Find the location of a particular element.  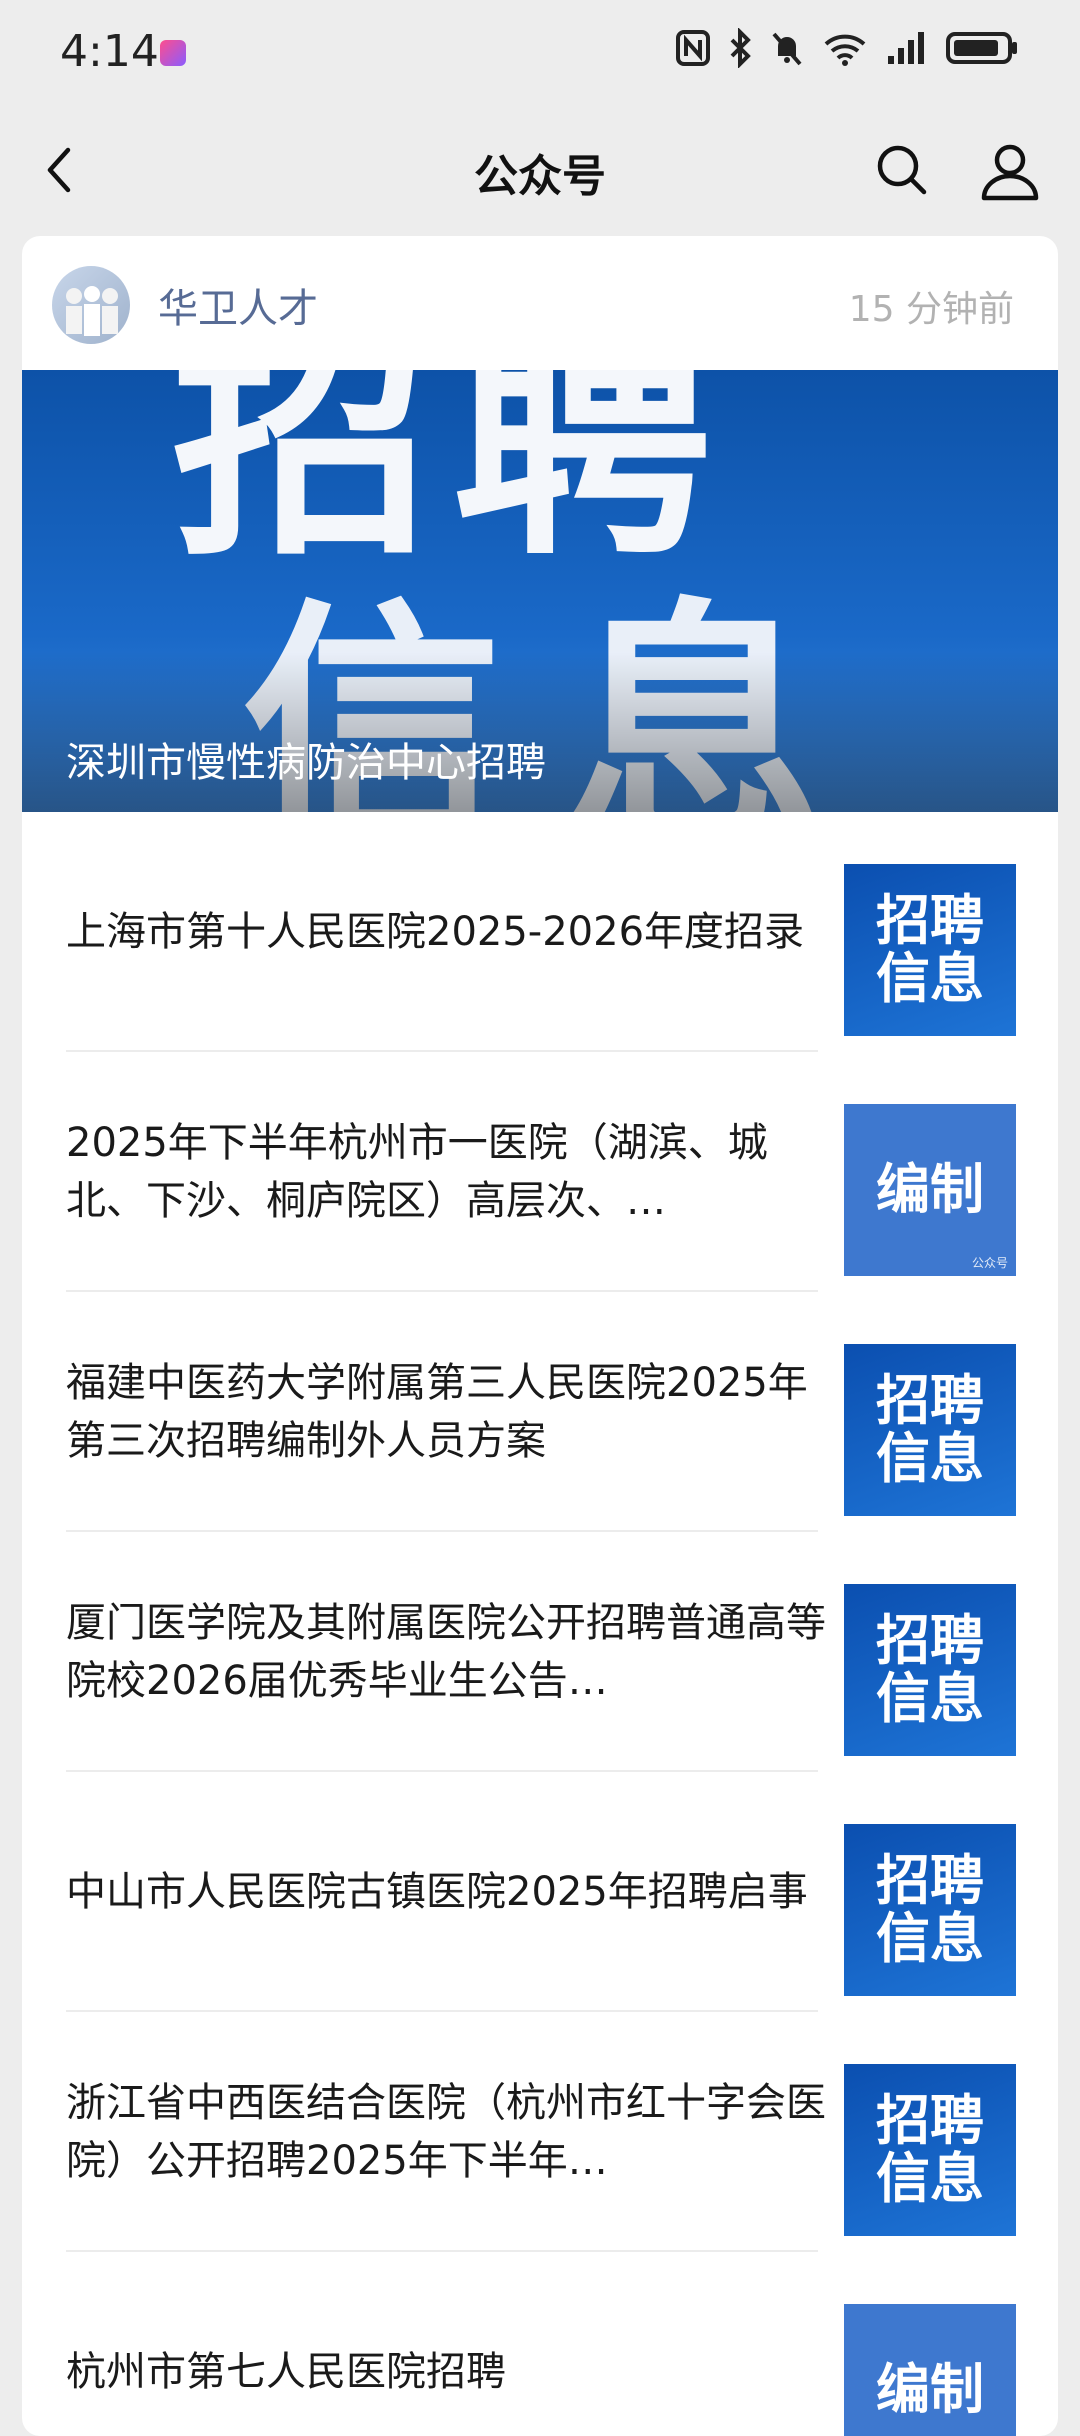

mute-bell-icon is located at coordinates (787, 48).